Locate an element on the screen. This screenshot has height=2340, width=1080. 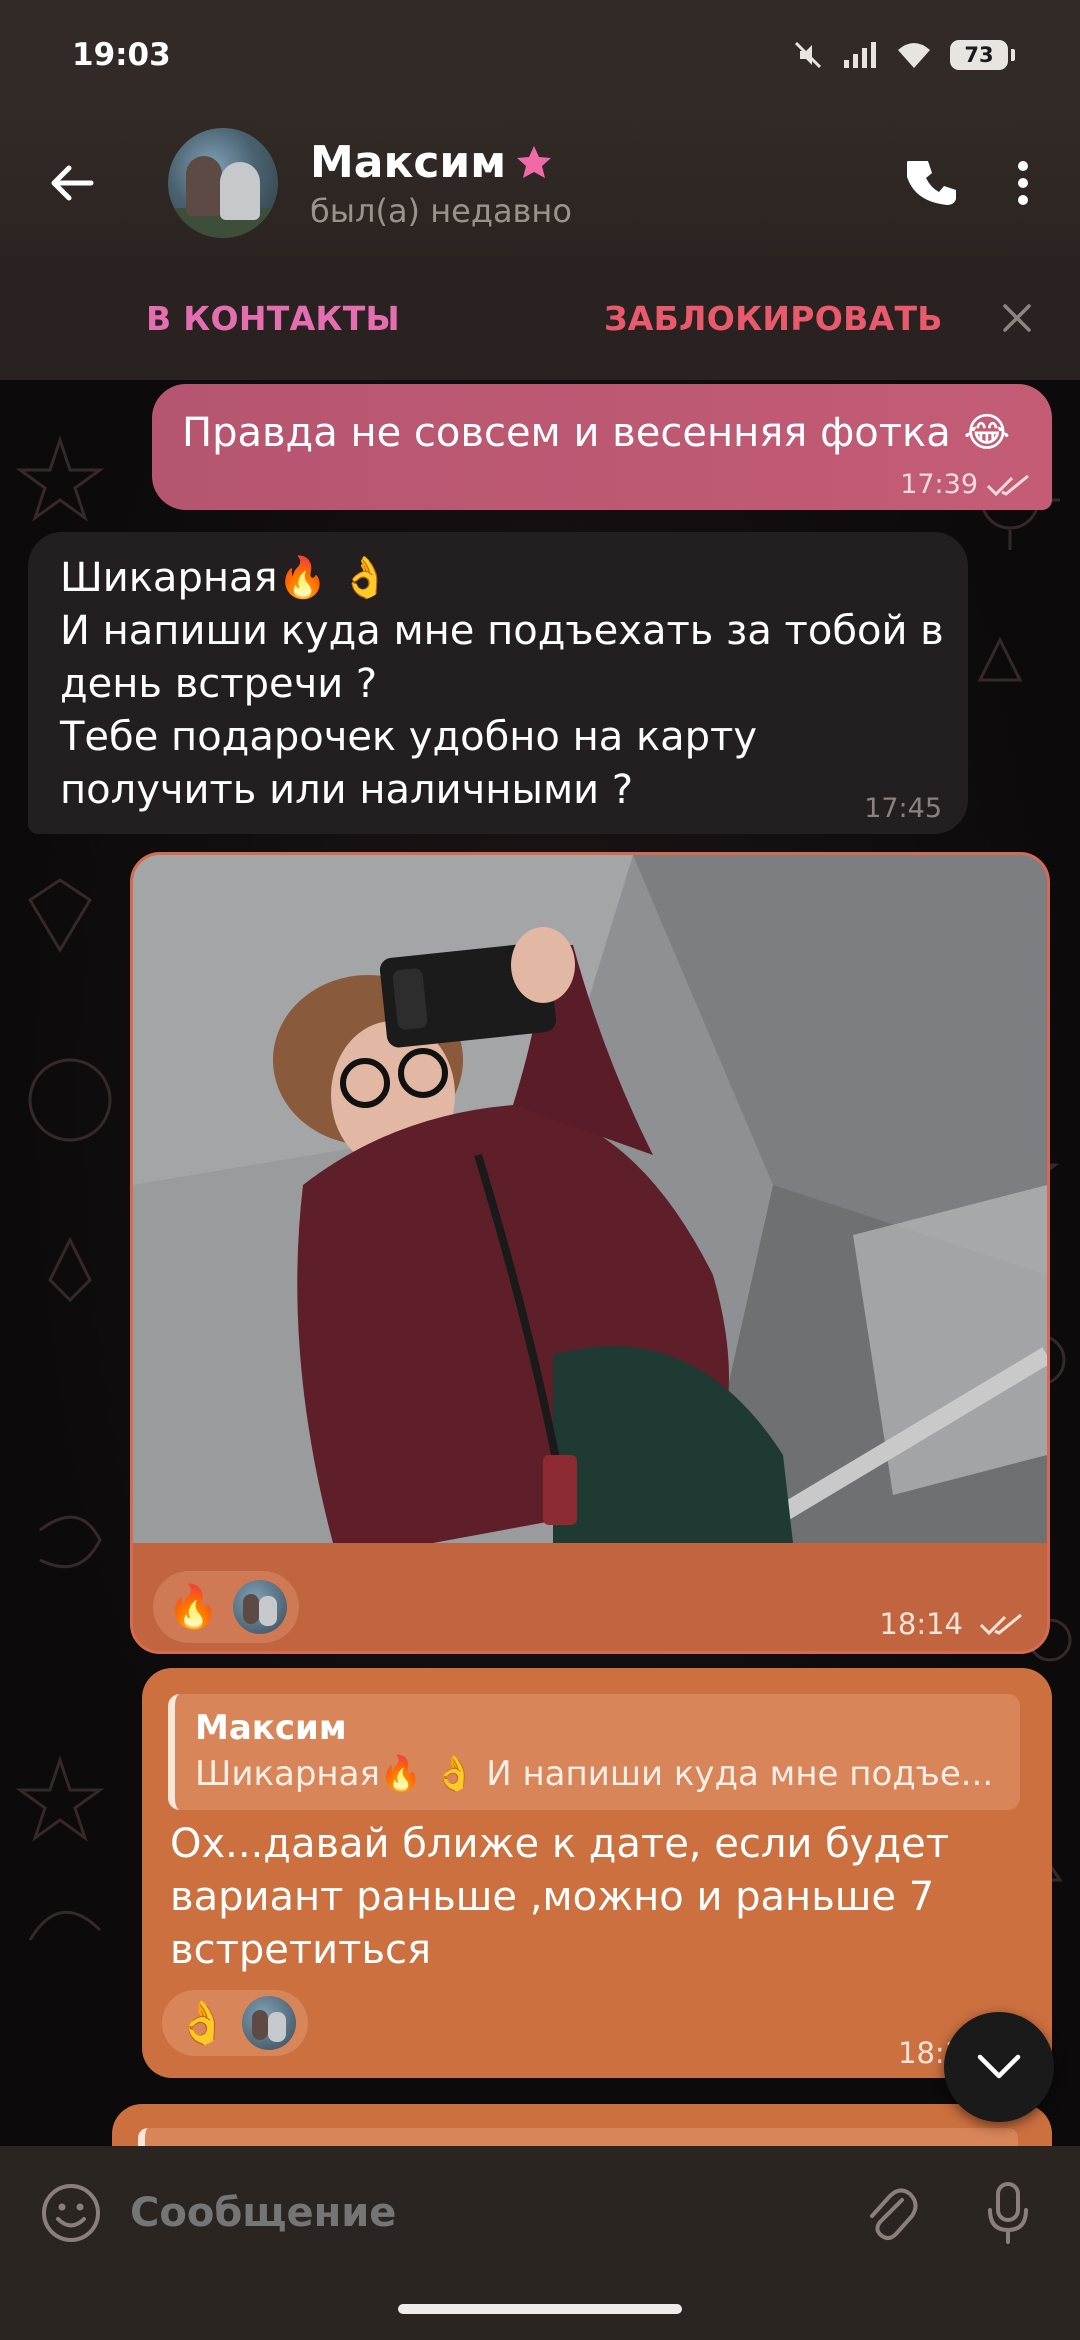
close-action-bar-button is located at coordinates (1017, 318).